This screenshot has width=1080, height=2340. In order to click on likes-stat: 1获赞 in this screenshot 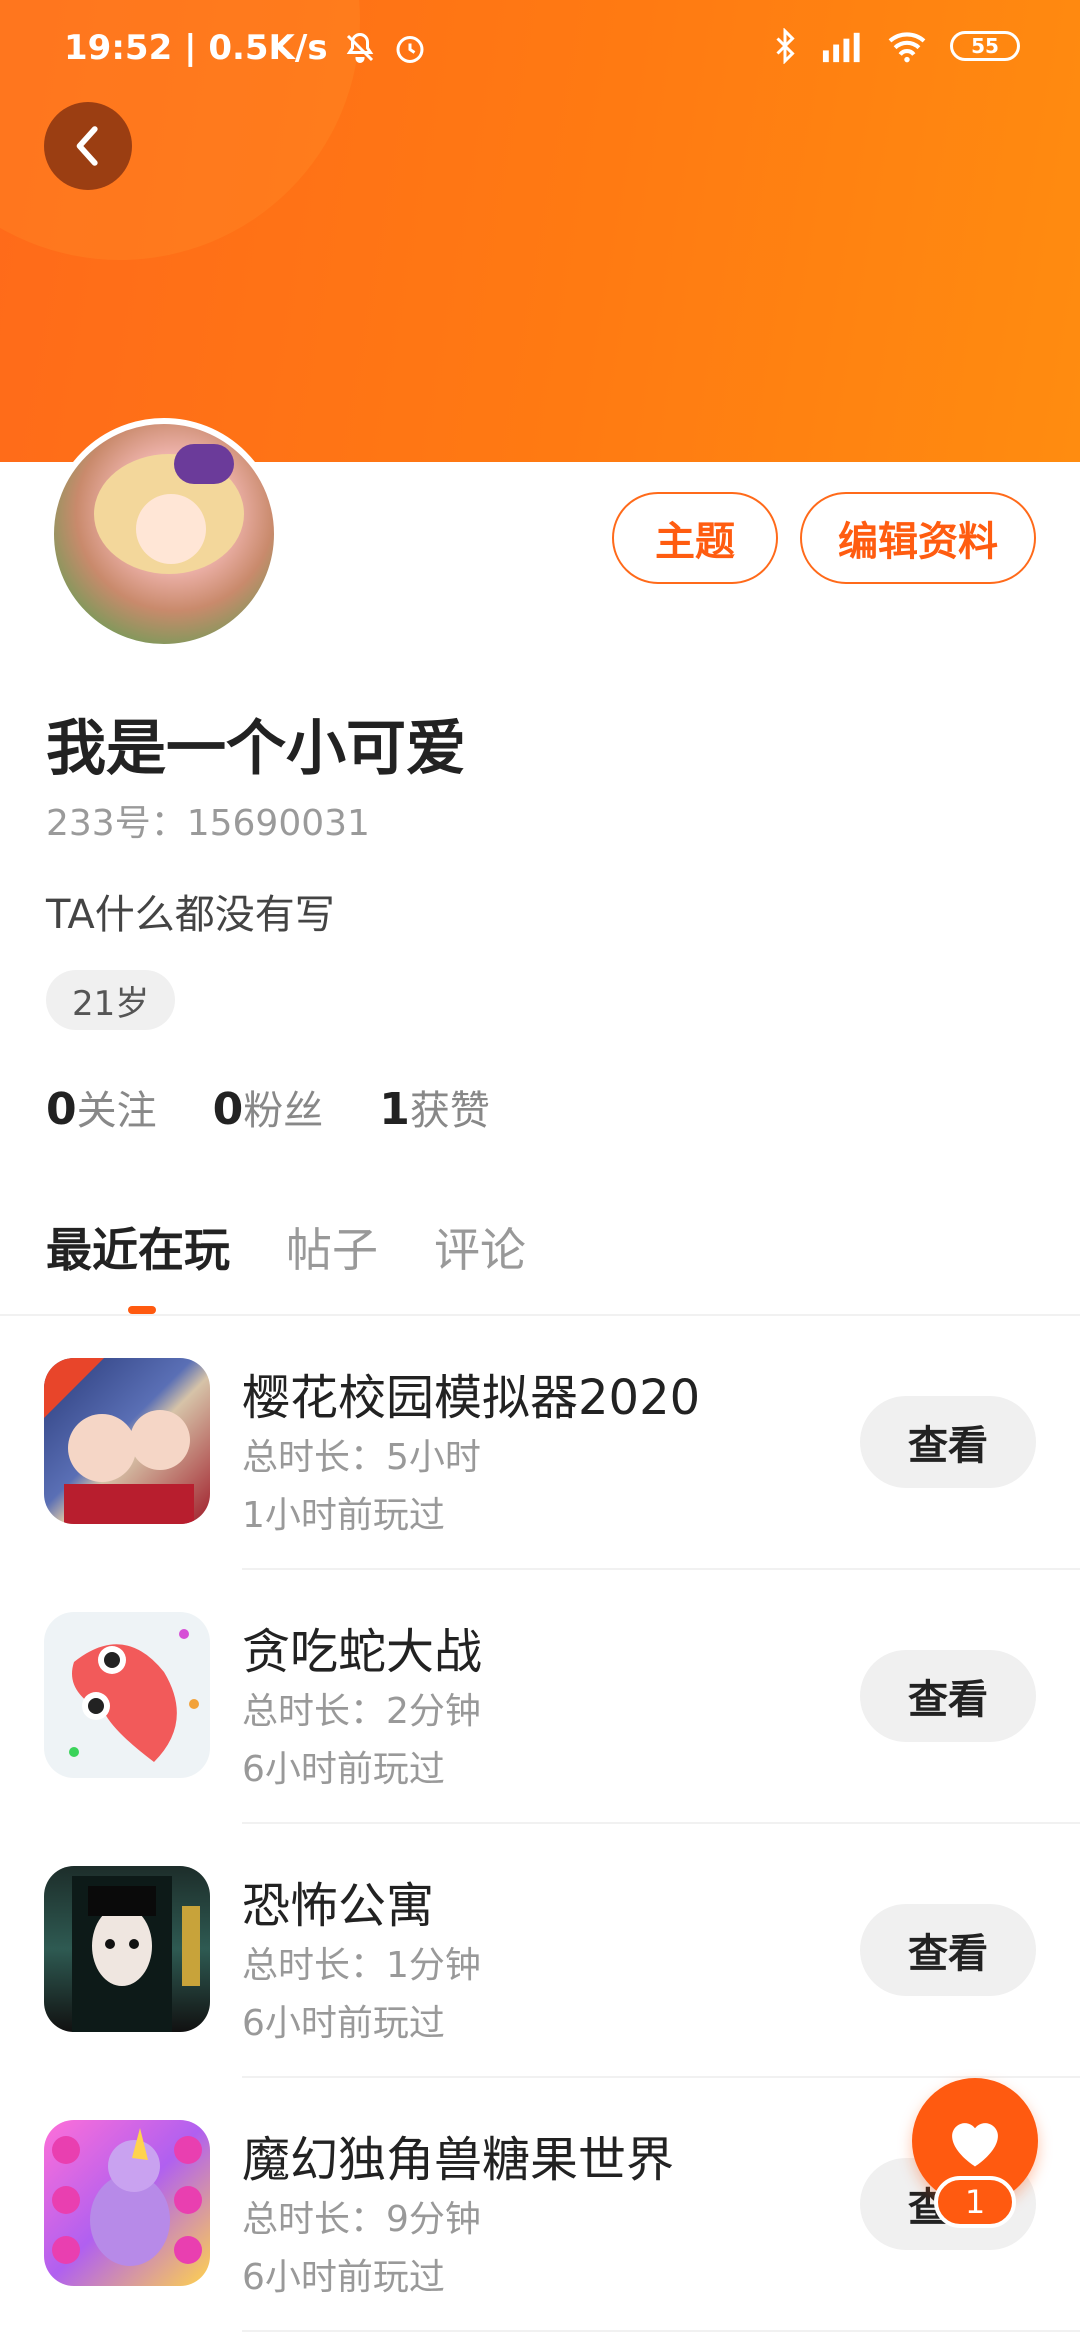, I will do `click(434, 1107)`.